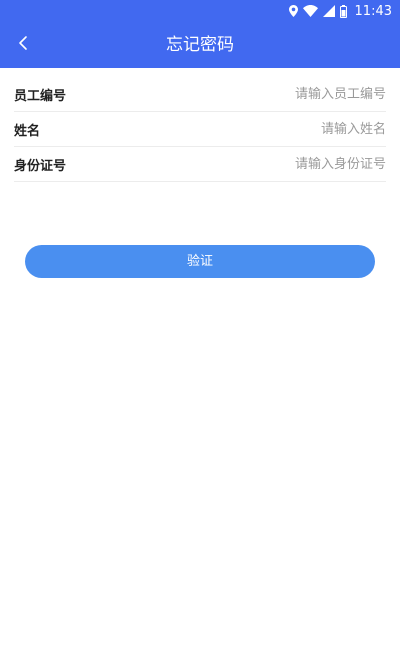 Image resolution: width=400 pixels, height=668 pixels. Describe the element at coordinates (373, 11) in the screenshot. I see `status-time: 11:43` at that location.